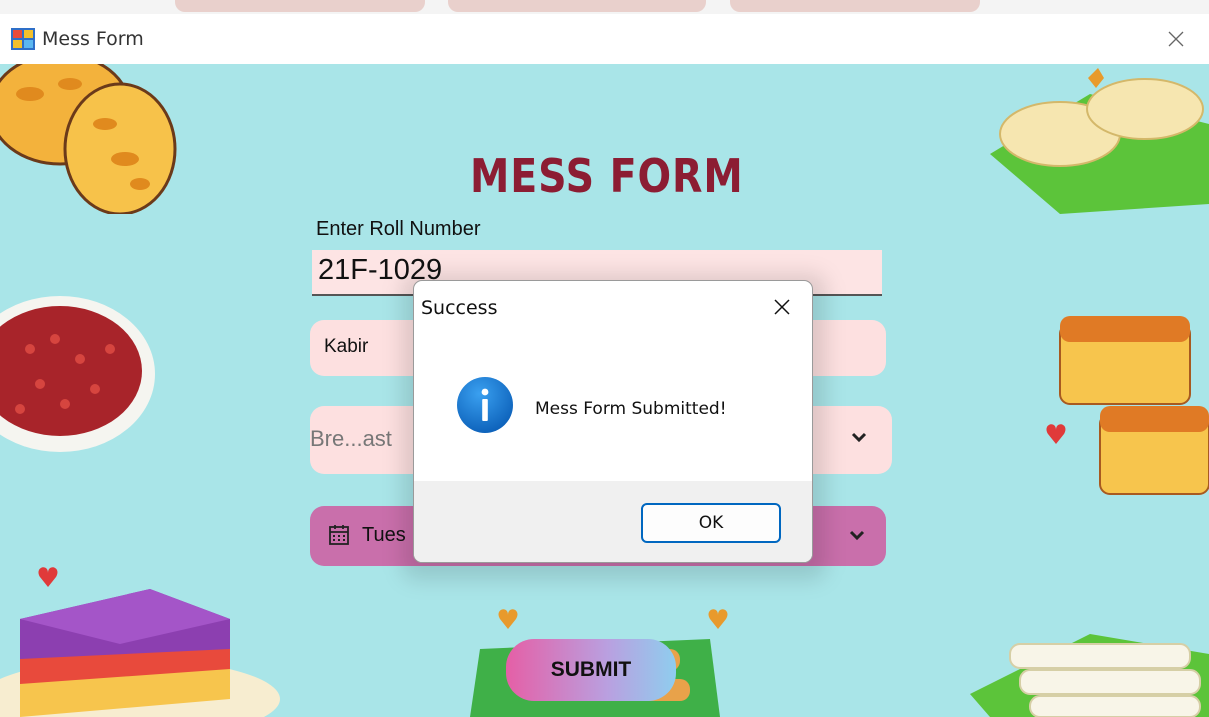  What do you see at coordinates (604, 39) in the screenshot?
I see `title-bar: Mess Form` at bounding box center [604, 39].